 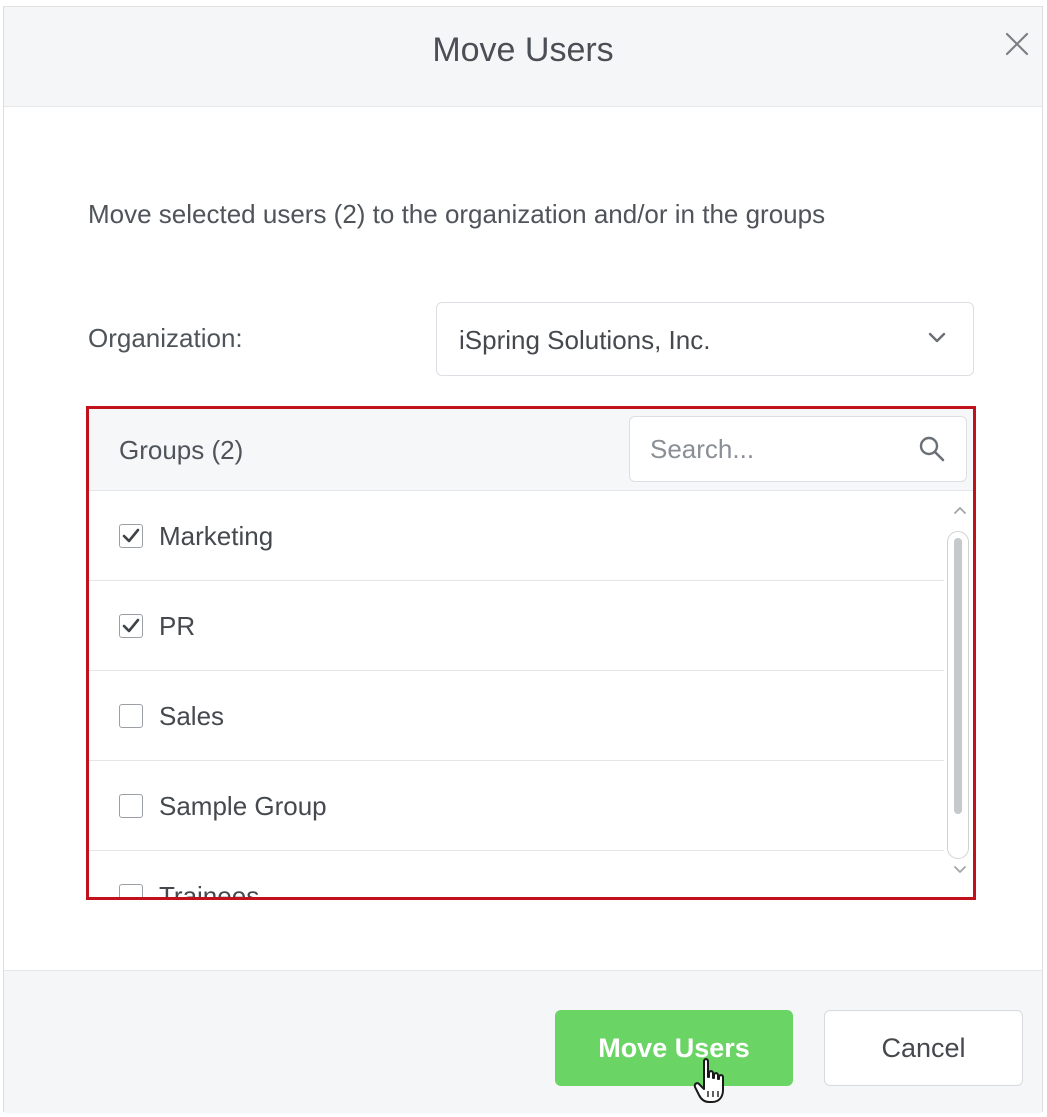 I want to click on close-icon, so click(x=1017, y=44).